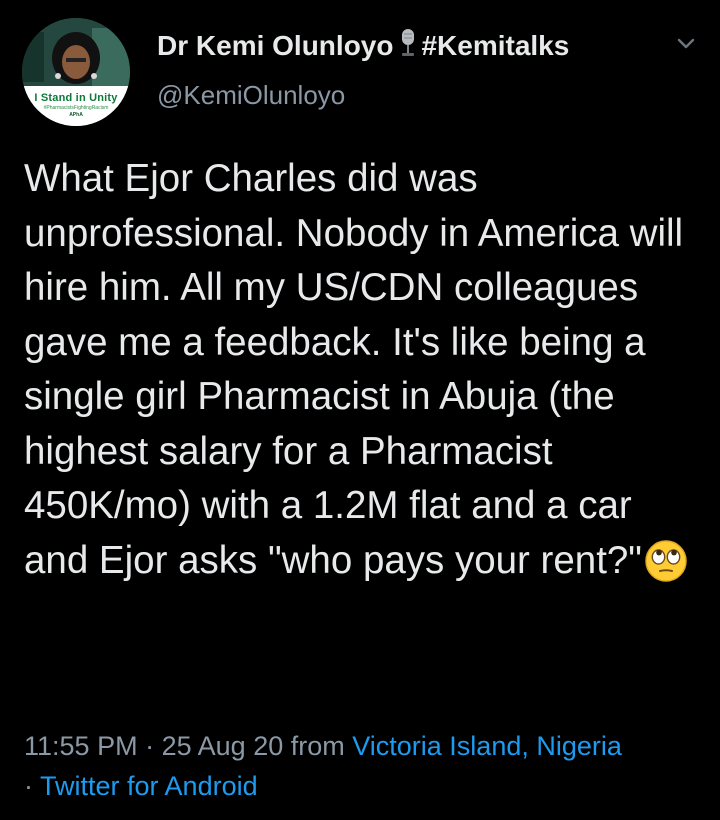  Describe the element at coordinates (317, 746) in the screenshot. I see `from-label: from` at that location.